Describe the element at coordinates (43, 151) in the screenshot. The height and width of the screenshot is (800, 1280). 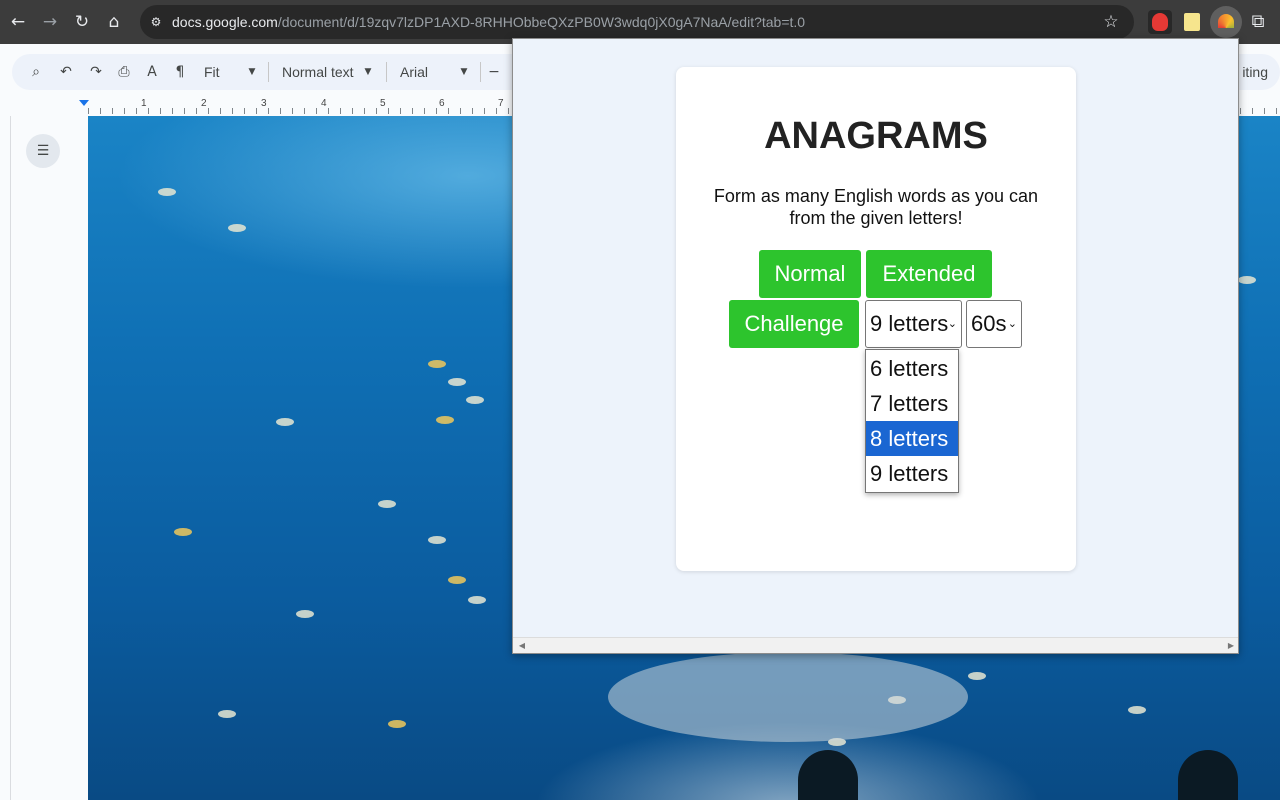
I see `outline-list-icon: ☰` at that location.